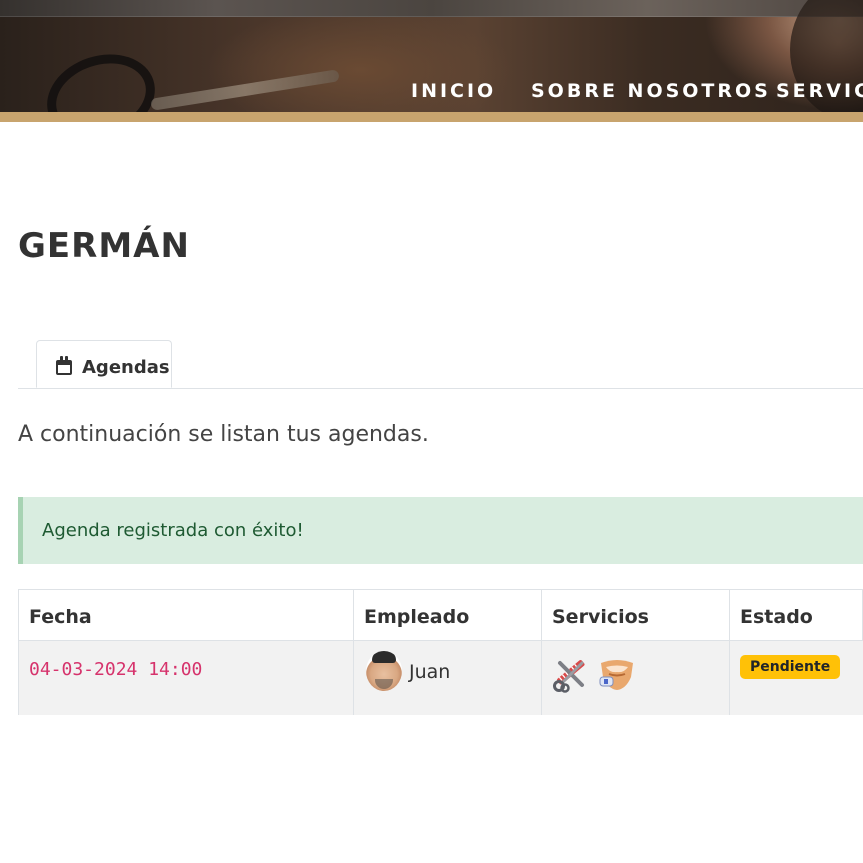 This screenshot has width=863, height=863. Describe the element at coordinates (569, 676) in the screenshot. I see `haircut-scissors-comb-icon` at that location.